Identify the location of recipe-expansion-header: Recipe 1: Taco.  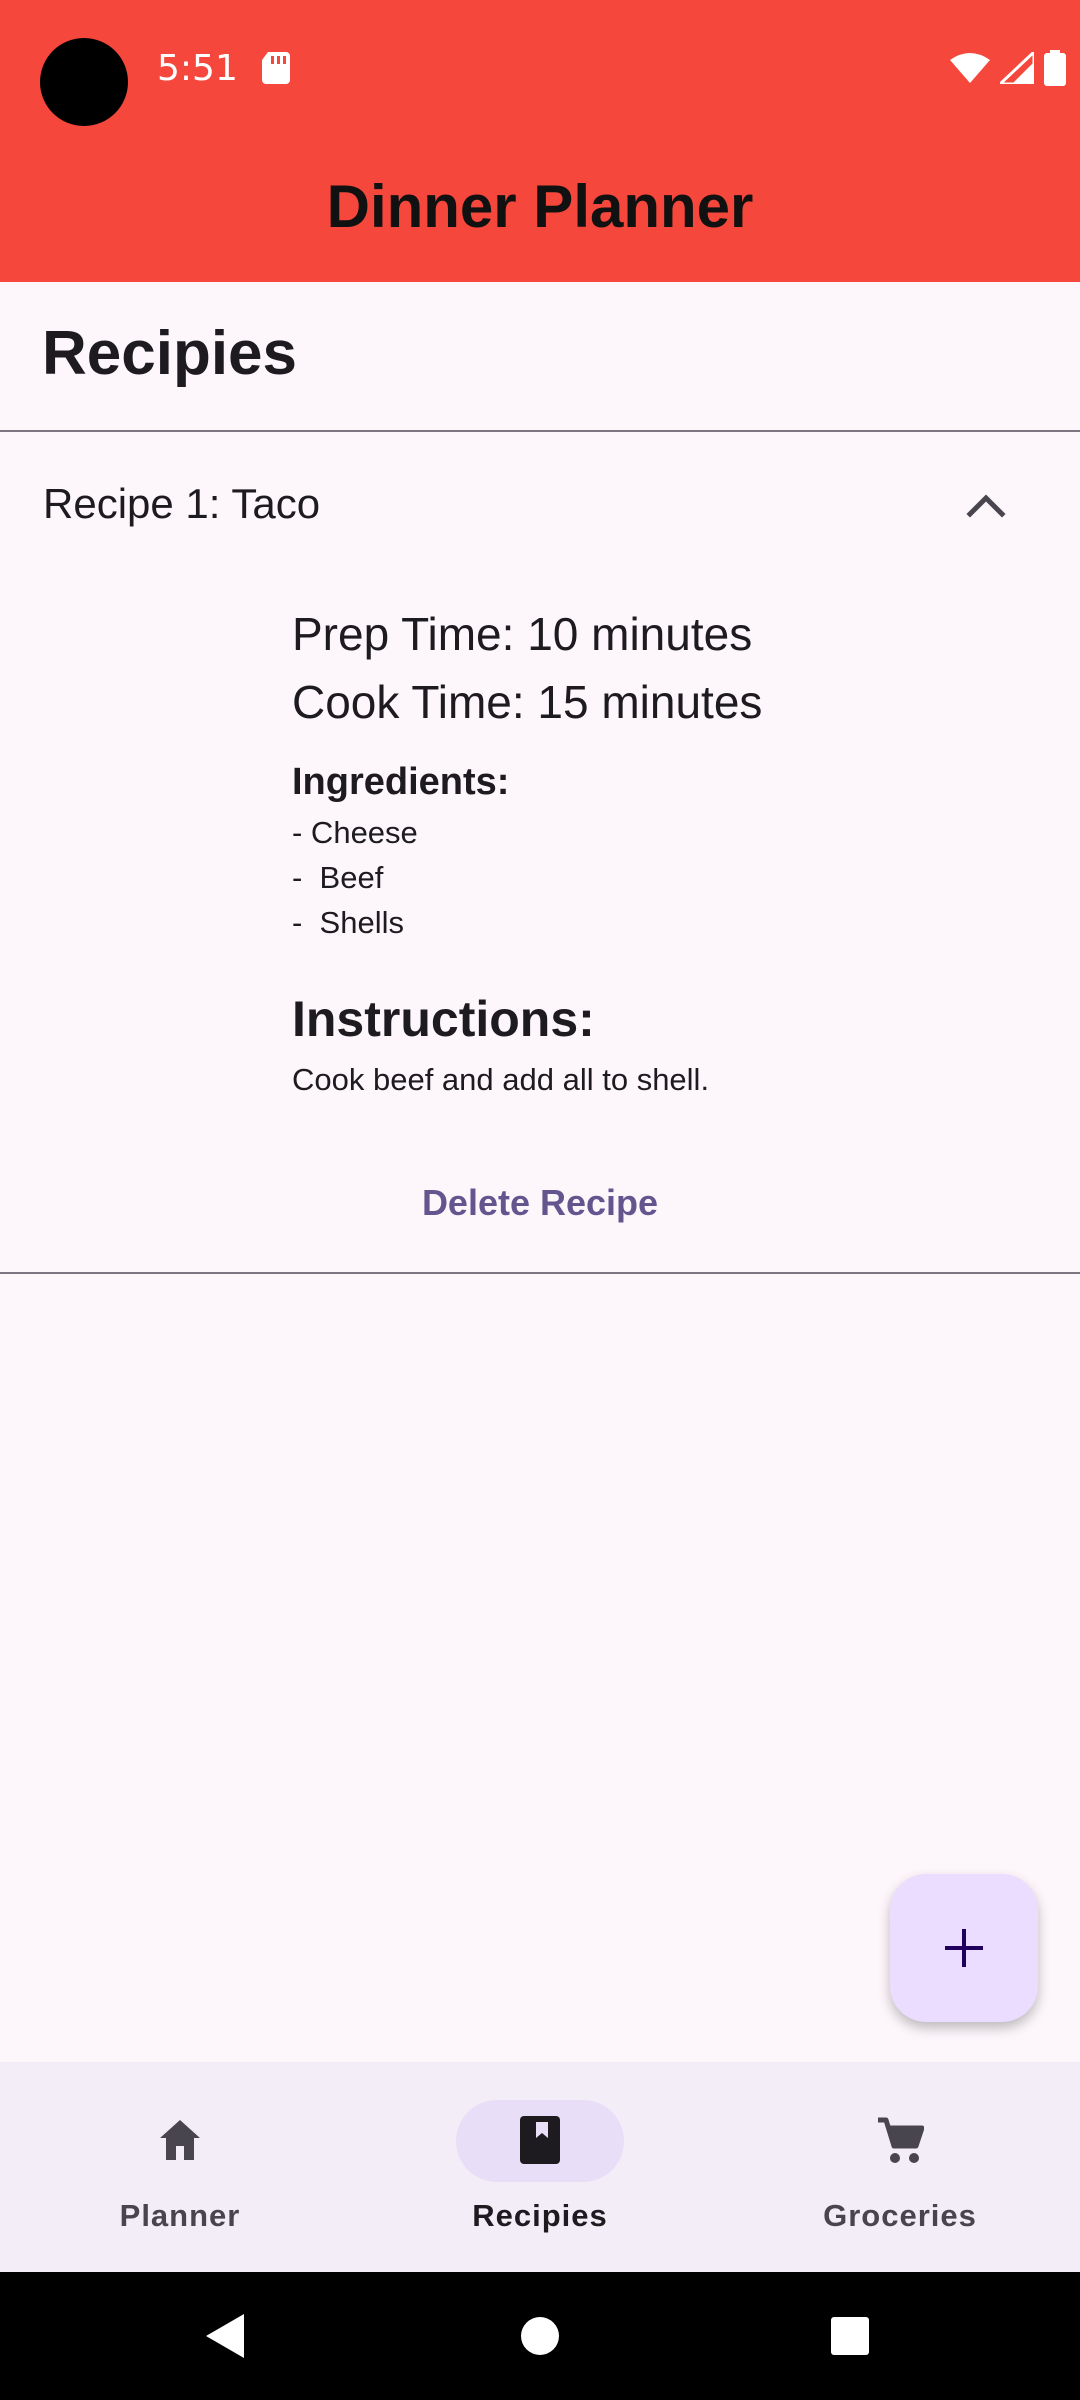
(540, 504).